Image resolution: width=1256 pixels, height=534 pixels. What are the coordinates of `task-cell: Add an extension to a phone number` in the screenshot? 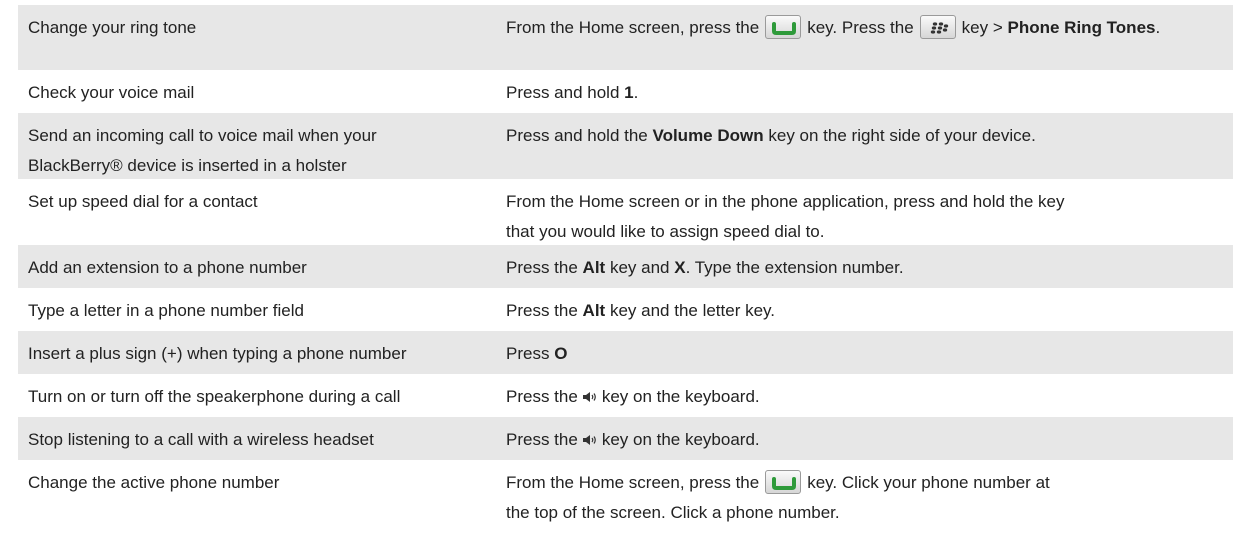 It's located at (262, 268).